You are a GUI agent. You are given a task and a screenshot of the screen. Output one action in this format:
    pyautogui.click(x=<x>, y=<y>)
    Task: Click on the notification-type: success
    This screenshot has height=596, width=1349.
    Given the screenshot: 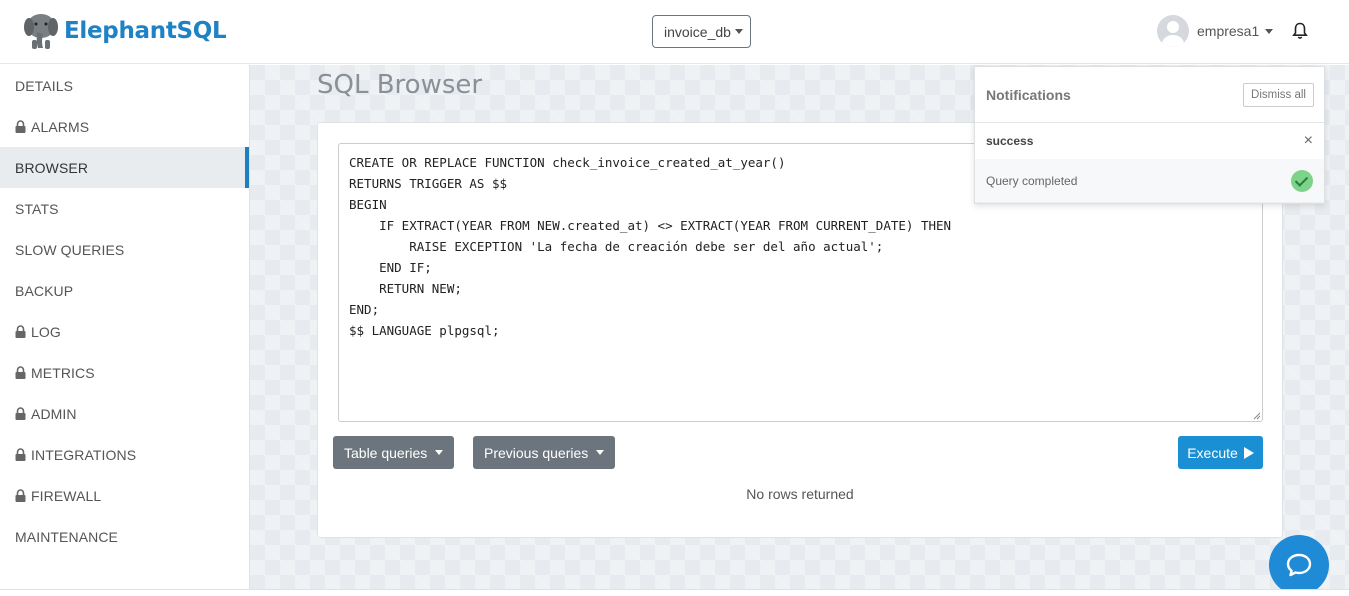 What is the action you would take?
    pyautogui.click(x=1010, y=141)
    